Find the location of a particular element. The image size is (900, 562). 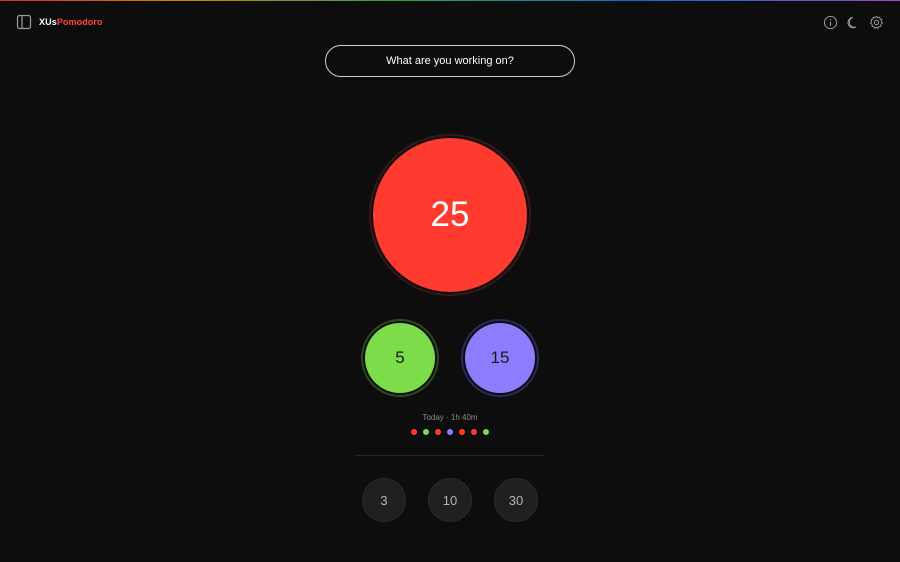

short-break-label: 5 is located at coordinates (400, 357).